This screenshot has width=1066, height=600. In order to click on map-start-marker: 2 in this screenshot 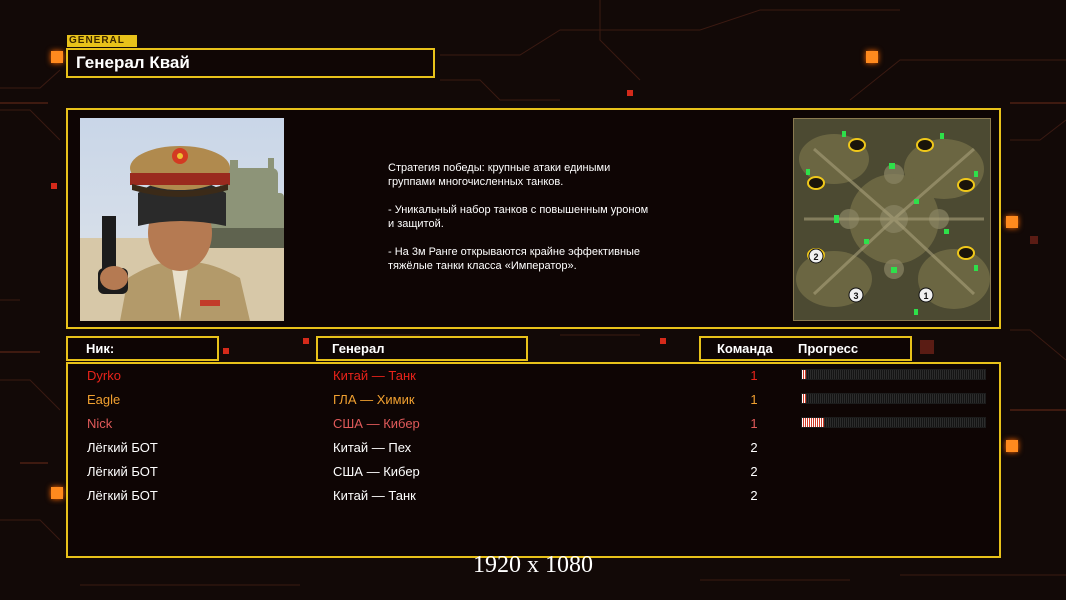, I will do `click(815, 257)`.